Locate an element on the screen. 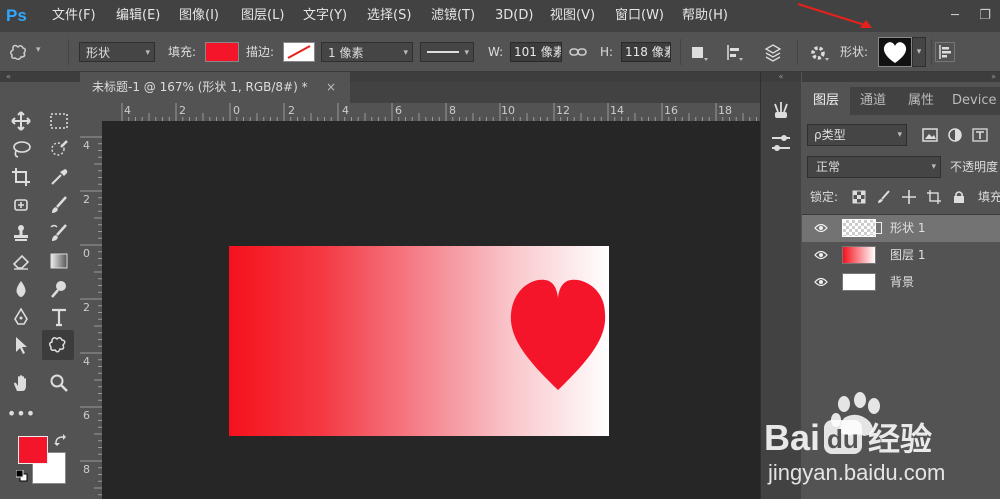  foreground-color-swatch is located at coordinates (33, 450).